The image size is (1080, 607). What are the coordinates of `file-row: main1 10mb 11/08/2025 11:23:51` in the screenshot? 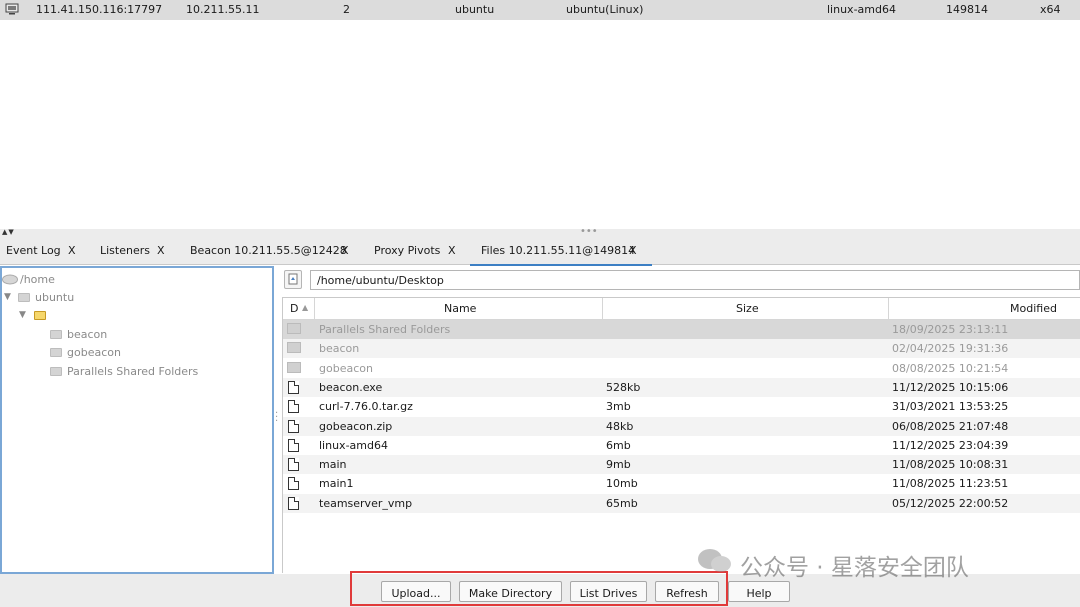 It's located at (681, 483).